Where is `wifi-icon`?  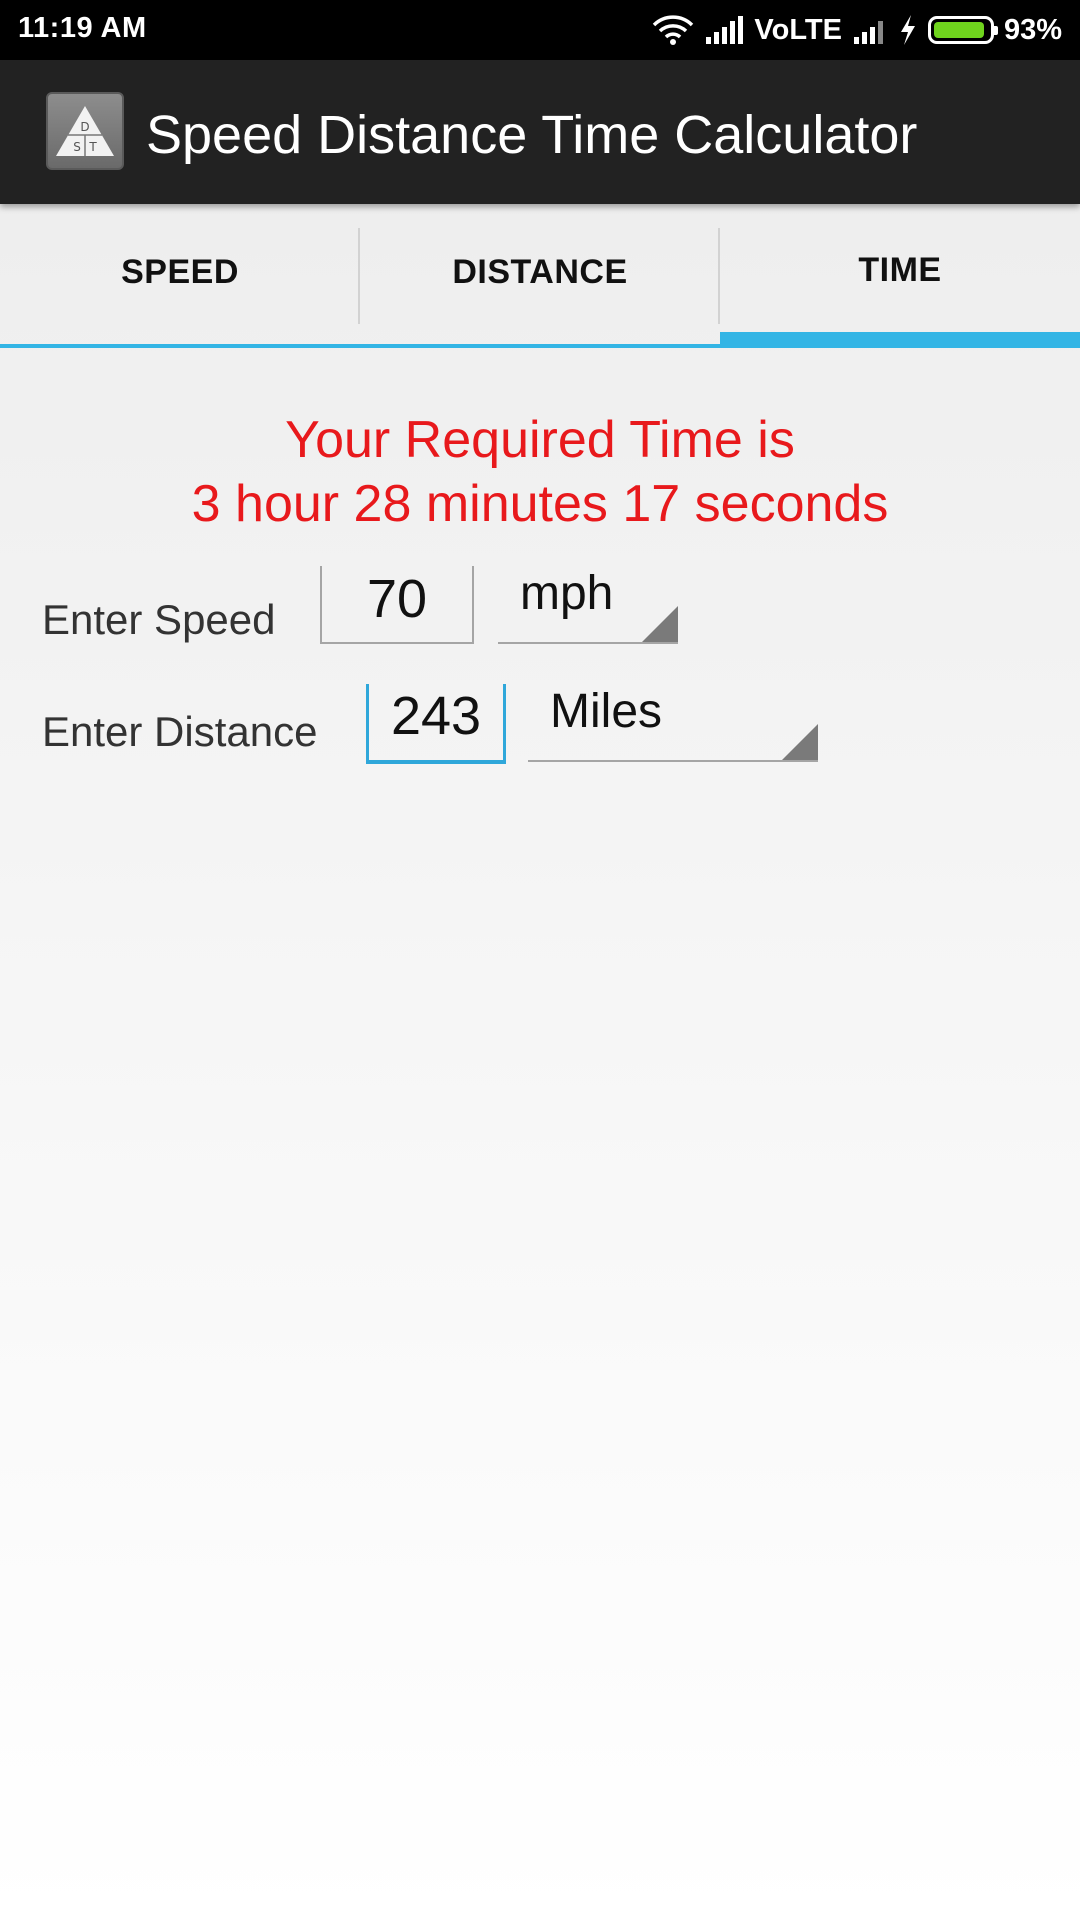 wifi-icon is located at coordinates (673, 30).